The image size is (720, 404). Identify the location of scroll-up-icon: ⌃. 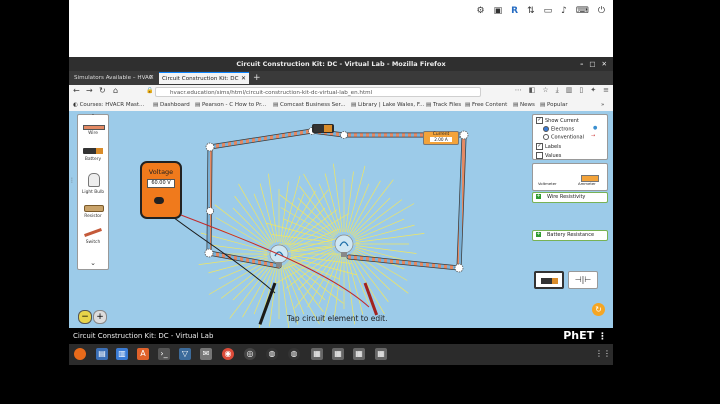
(93, 116).